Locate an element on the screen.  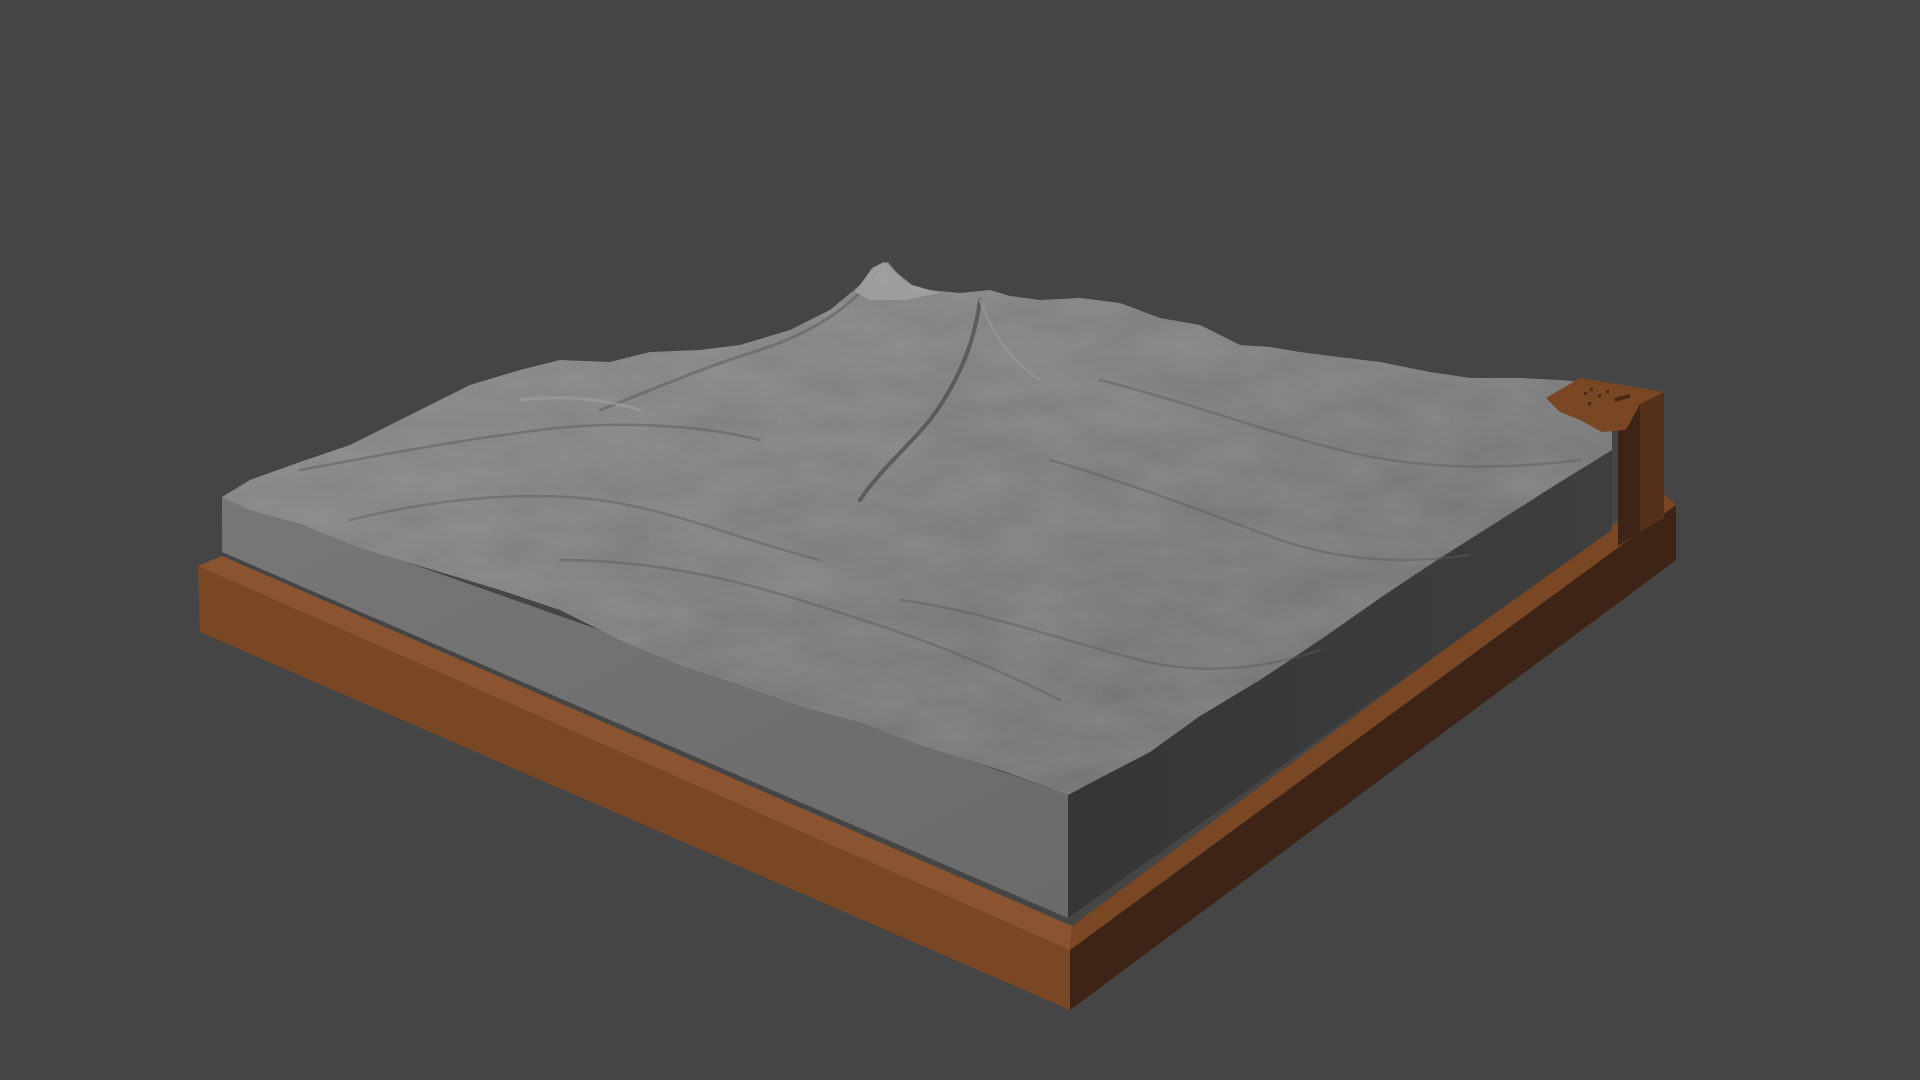
mountain-peak is located at coordinates (897, 281).